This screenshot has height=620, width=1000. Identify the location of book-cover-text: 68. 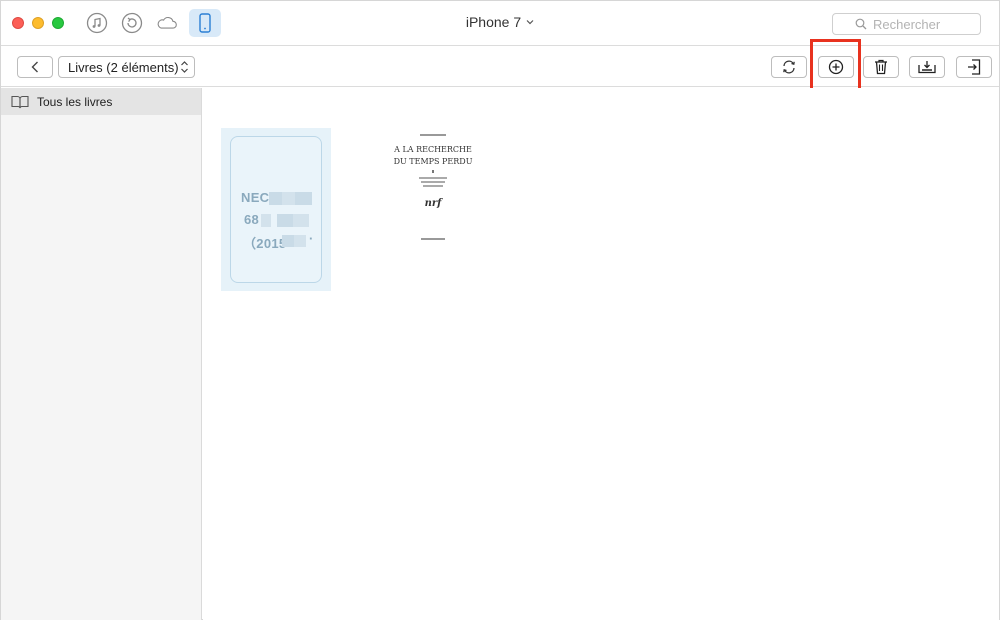
(252, 219).